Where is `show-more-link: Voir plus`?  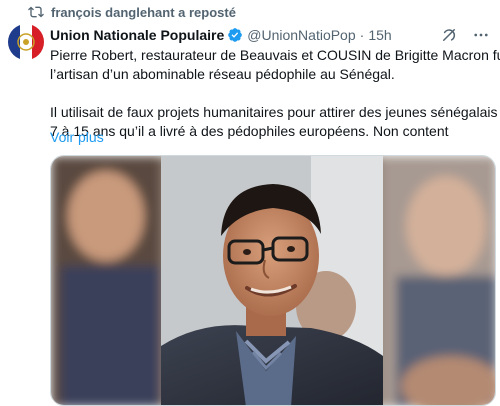
show-more-link: Voir plus is located at coordinates (77, 137).